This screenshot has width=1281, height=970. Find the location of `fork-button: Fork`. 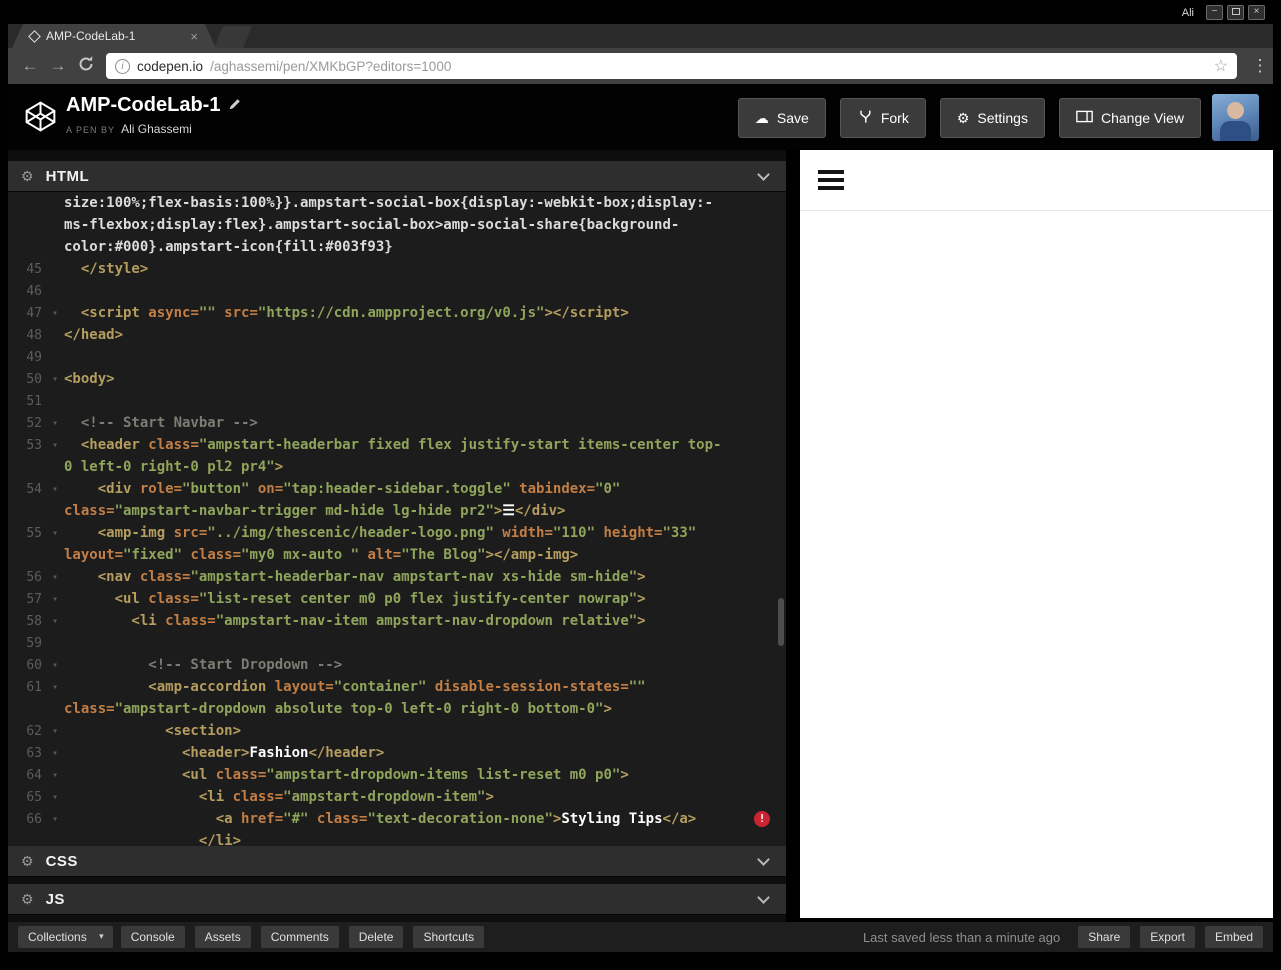

fork-button: Fork is located at coordinates (882, 118).